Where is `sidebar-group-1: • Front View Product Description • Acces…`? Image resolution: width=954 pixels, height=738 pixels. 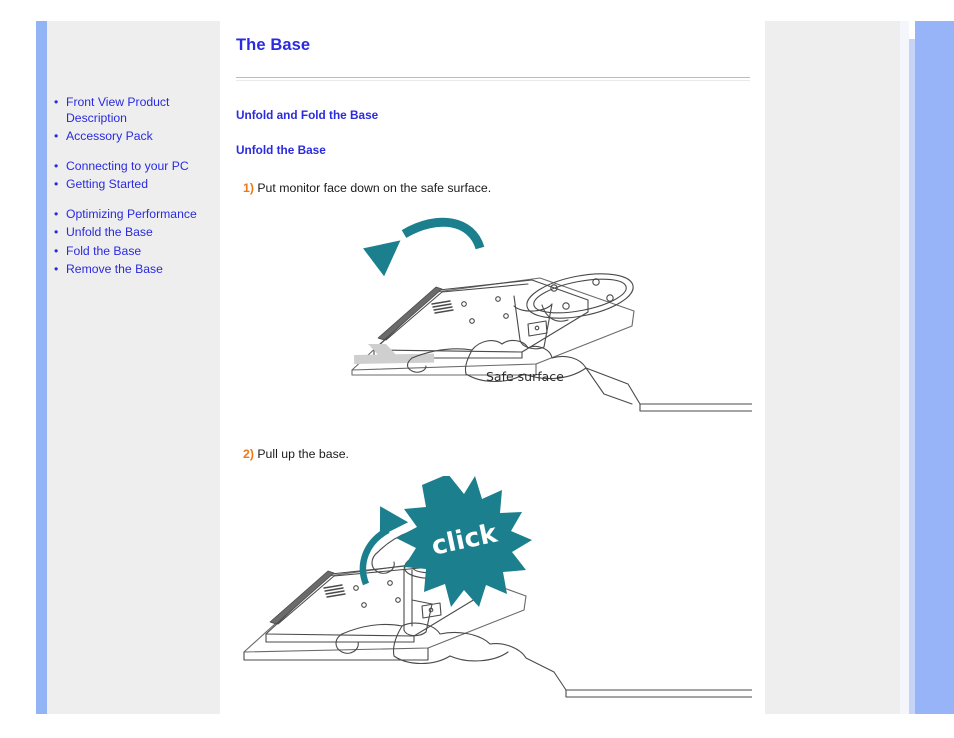
sidebar-group-1: • Front View Product Description • Acces… is located at coordinates (134, 120).